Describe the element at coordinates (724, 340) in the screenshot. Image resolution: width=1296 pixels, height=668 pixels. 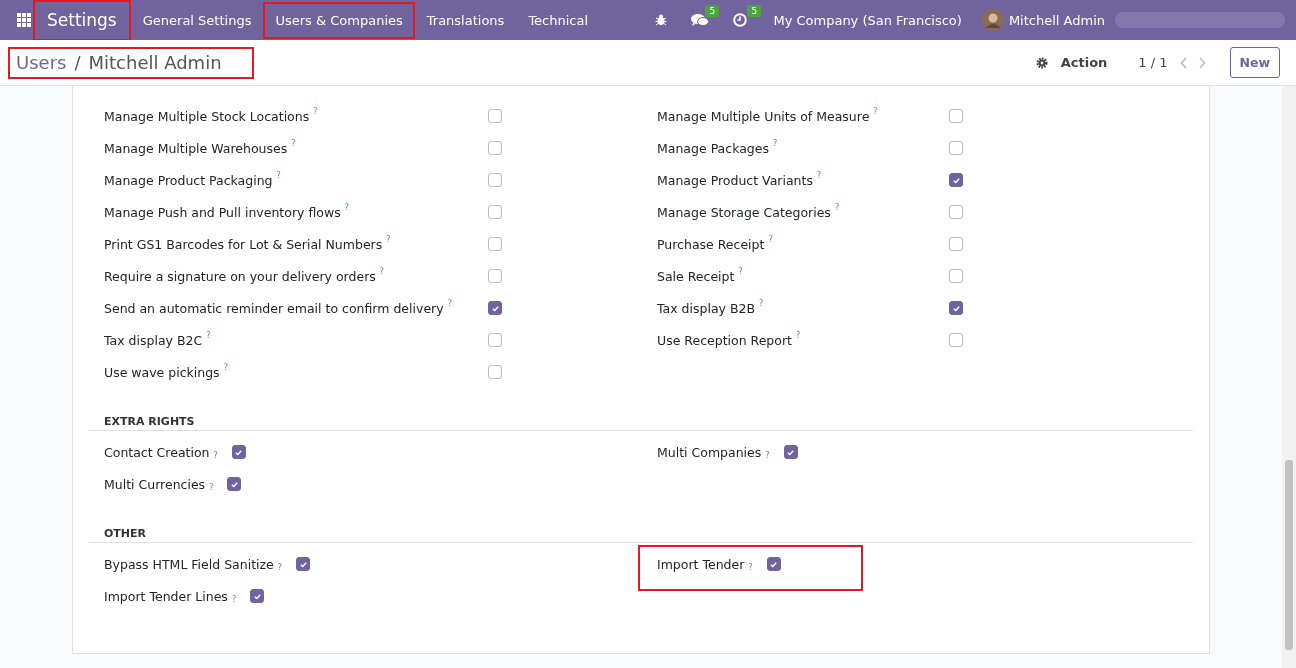
I see `setting-label: Use Reception Report` at that location.